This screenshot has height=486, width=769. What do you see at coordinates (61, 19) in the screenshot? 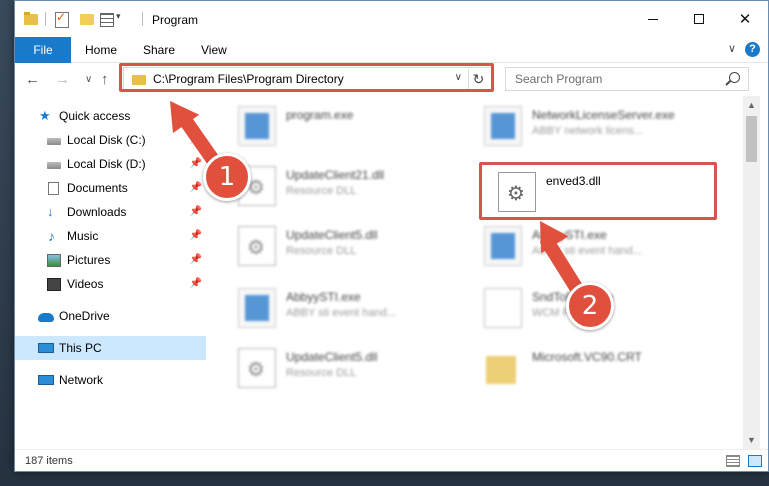
I see `properties-icon` at bounding box center [61, 19].